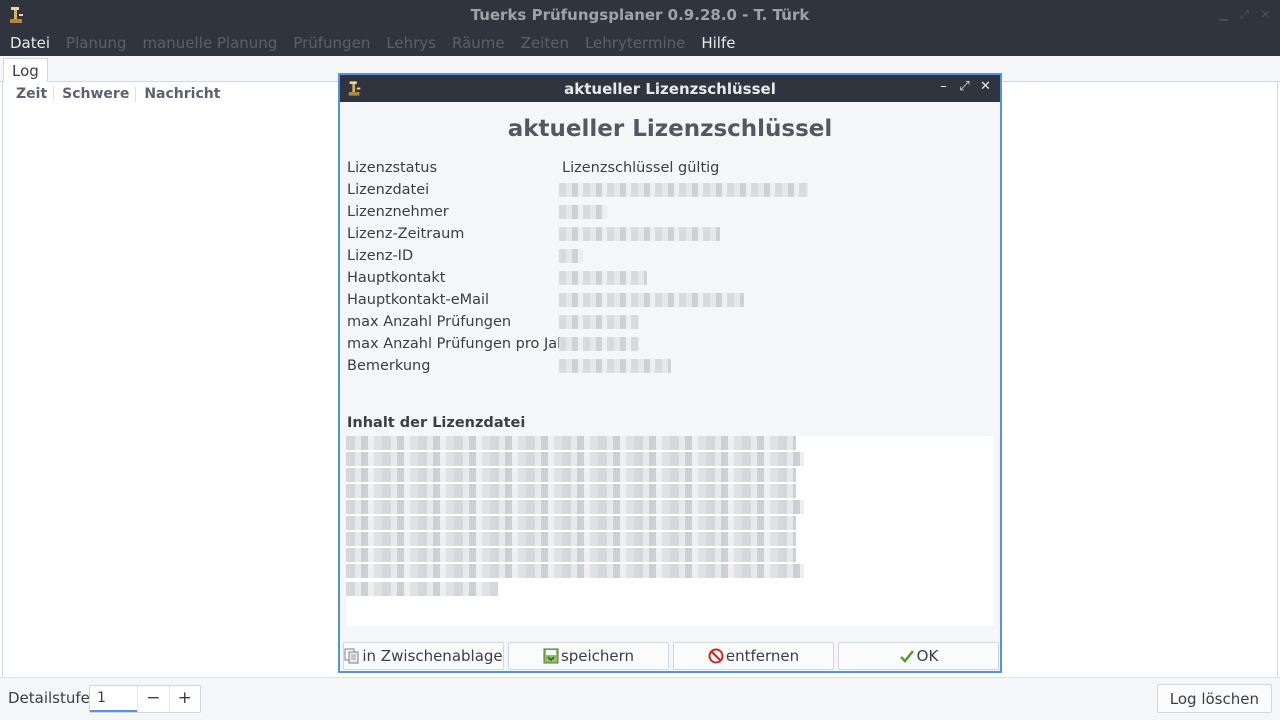  What do you see at coordinates (96, 43) in the screenshot?
I see `menu-planung: Planung` at bounding box center [96, 43].